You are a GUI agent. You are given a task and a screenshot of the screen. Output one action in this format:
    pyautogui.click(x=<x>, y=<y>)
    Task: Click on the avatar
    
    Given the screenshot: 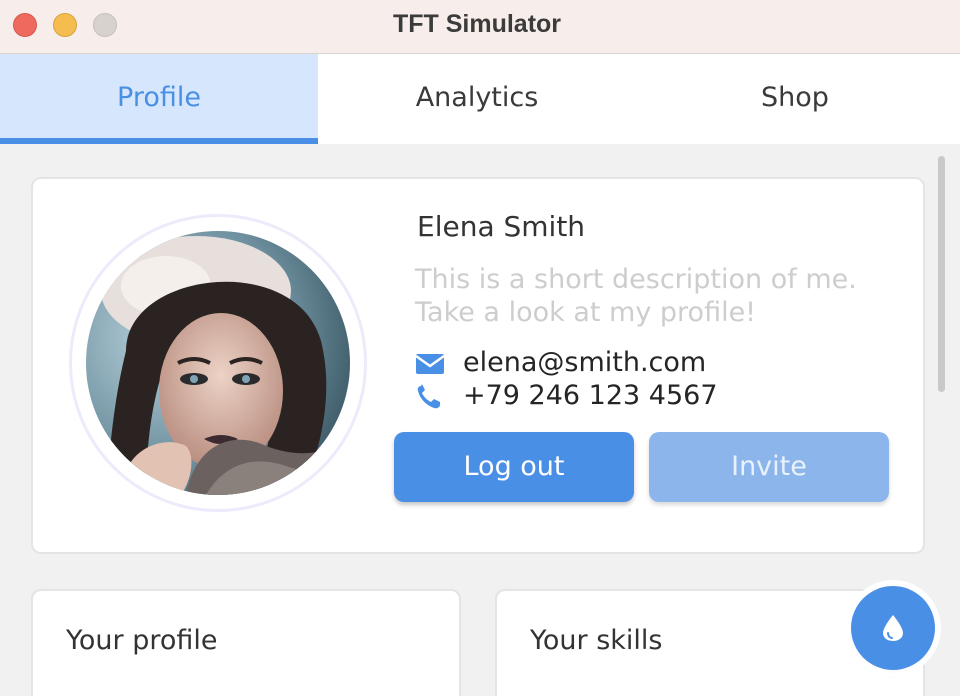 What is the action you would take?
    pyautogui.click(x=218, y=363)
    